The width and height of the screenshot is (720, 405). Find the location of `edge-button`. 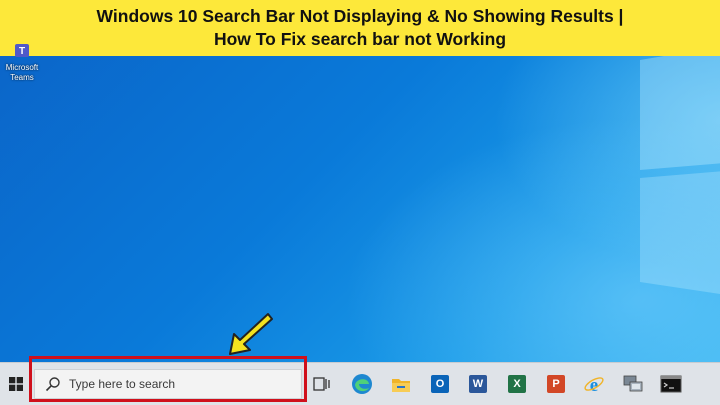

edge-button is located at coordinates (362, 384).